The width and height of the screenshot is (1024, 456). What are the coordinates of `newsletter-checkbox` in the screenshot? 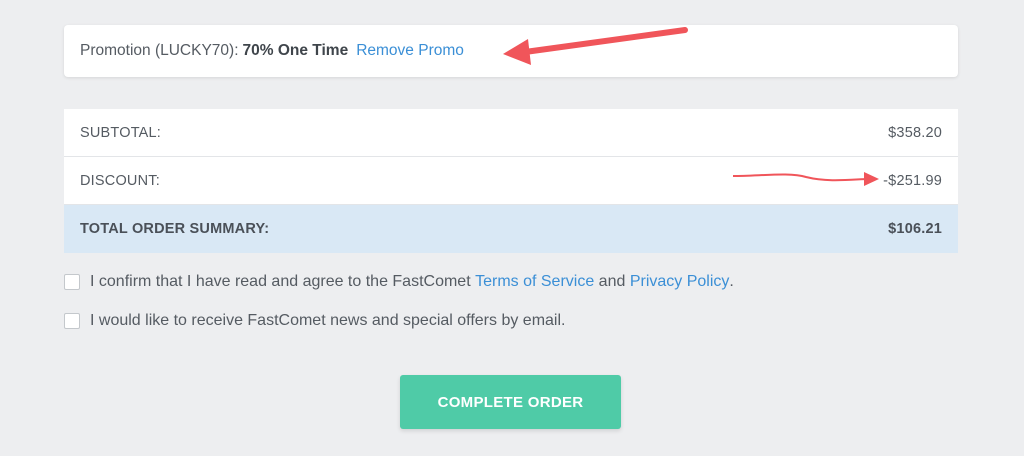 It's located at (72, 321).